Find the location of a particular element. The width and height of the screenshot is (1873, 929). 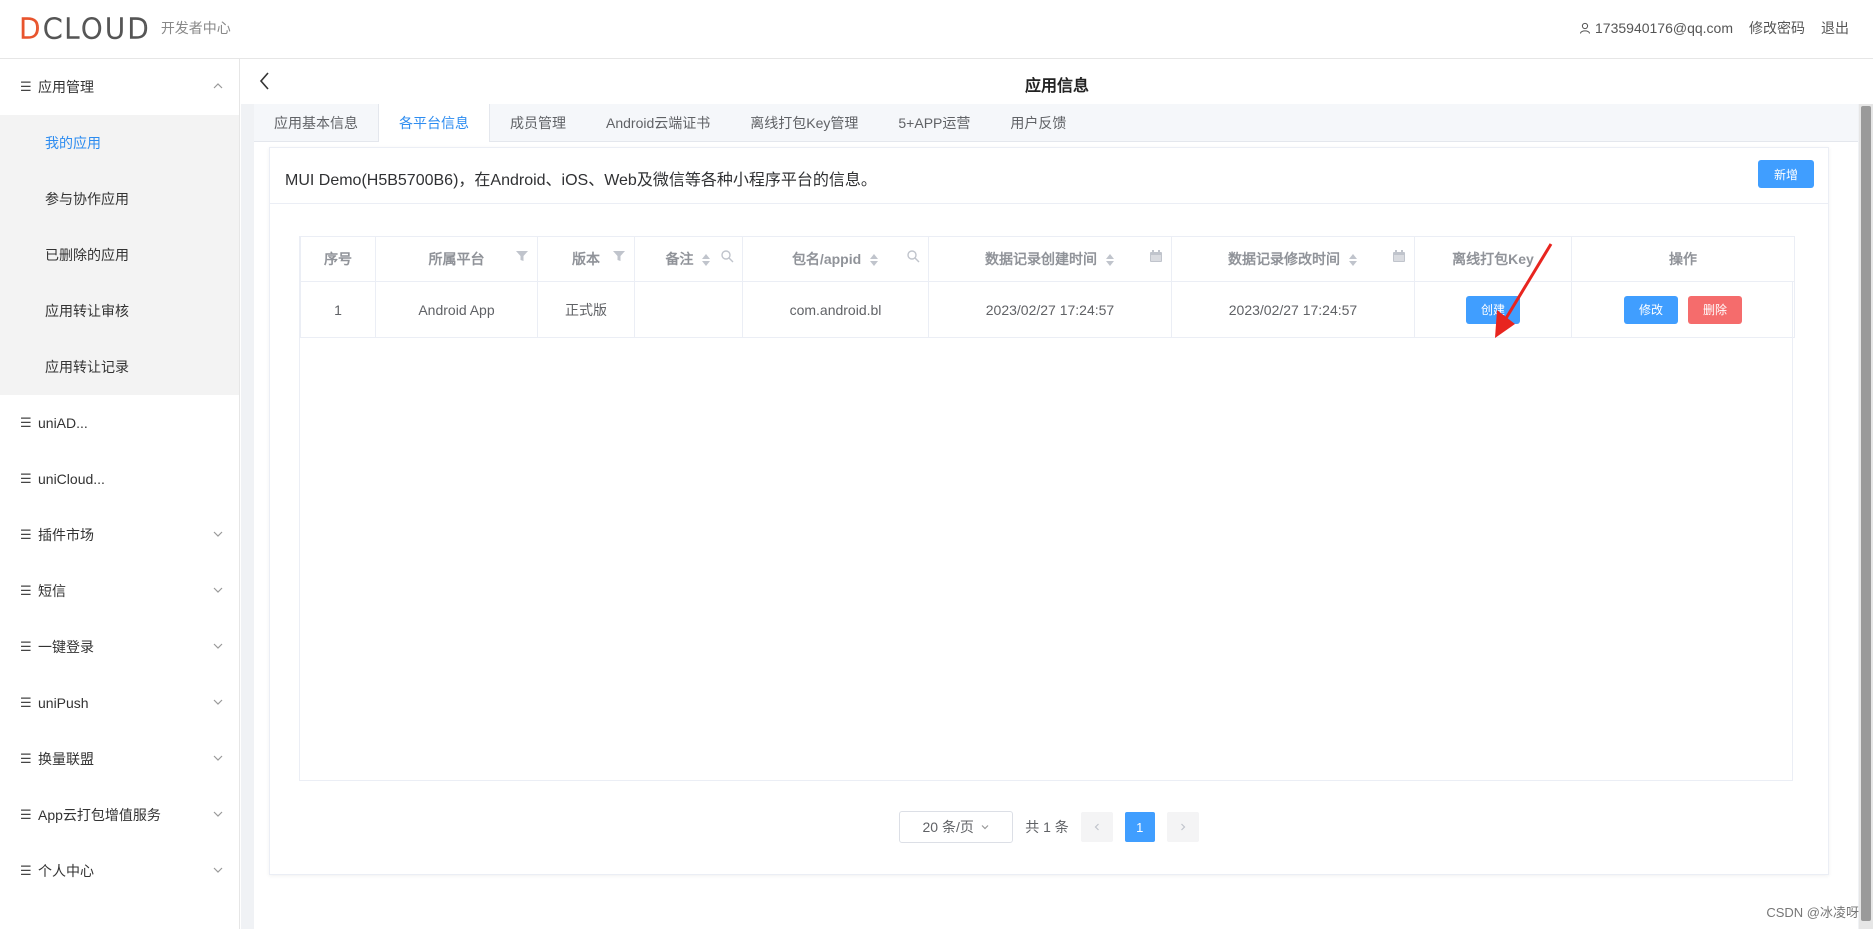

sidebar-group-label: 个人中心 is located at coordinates (66, 871).